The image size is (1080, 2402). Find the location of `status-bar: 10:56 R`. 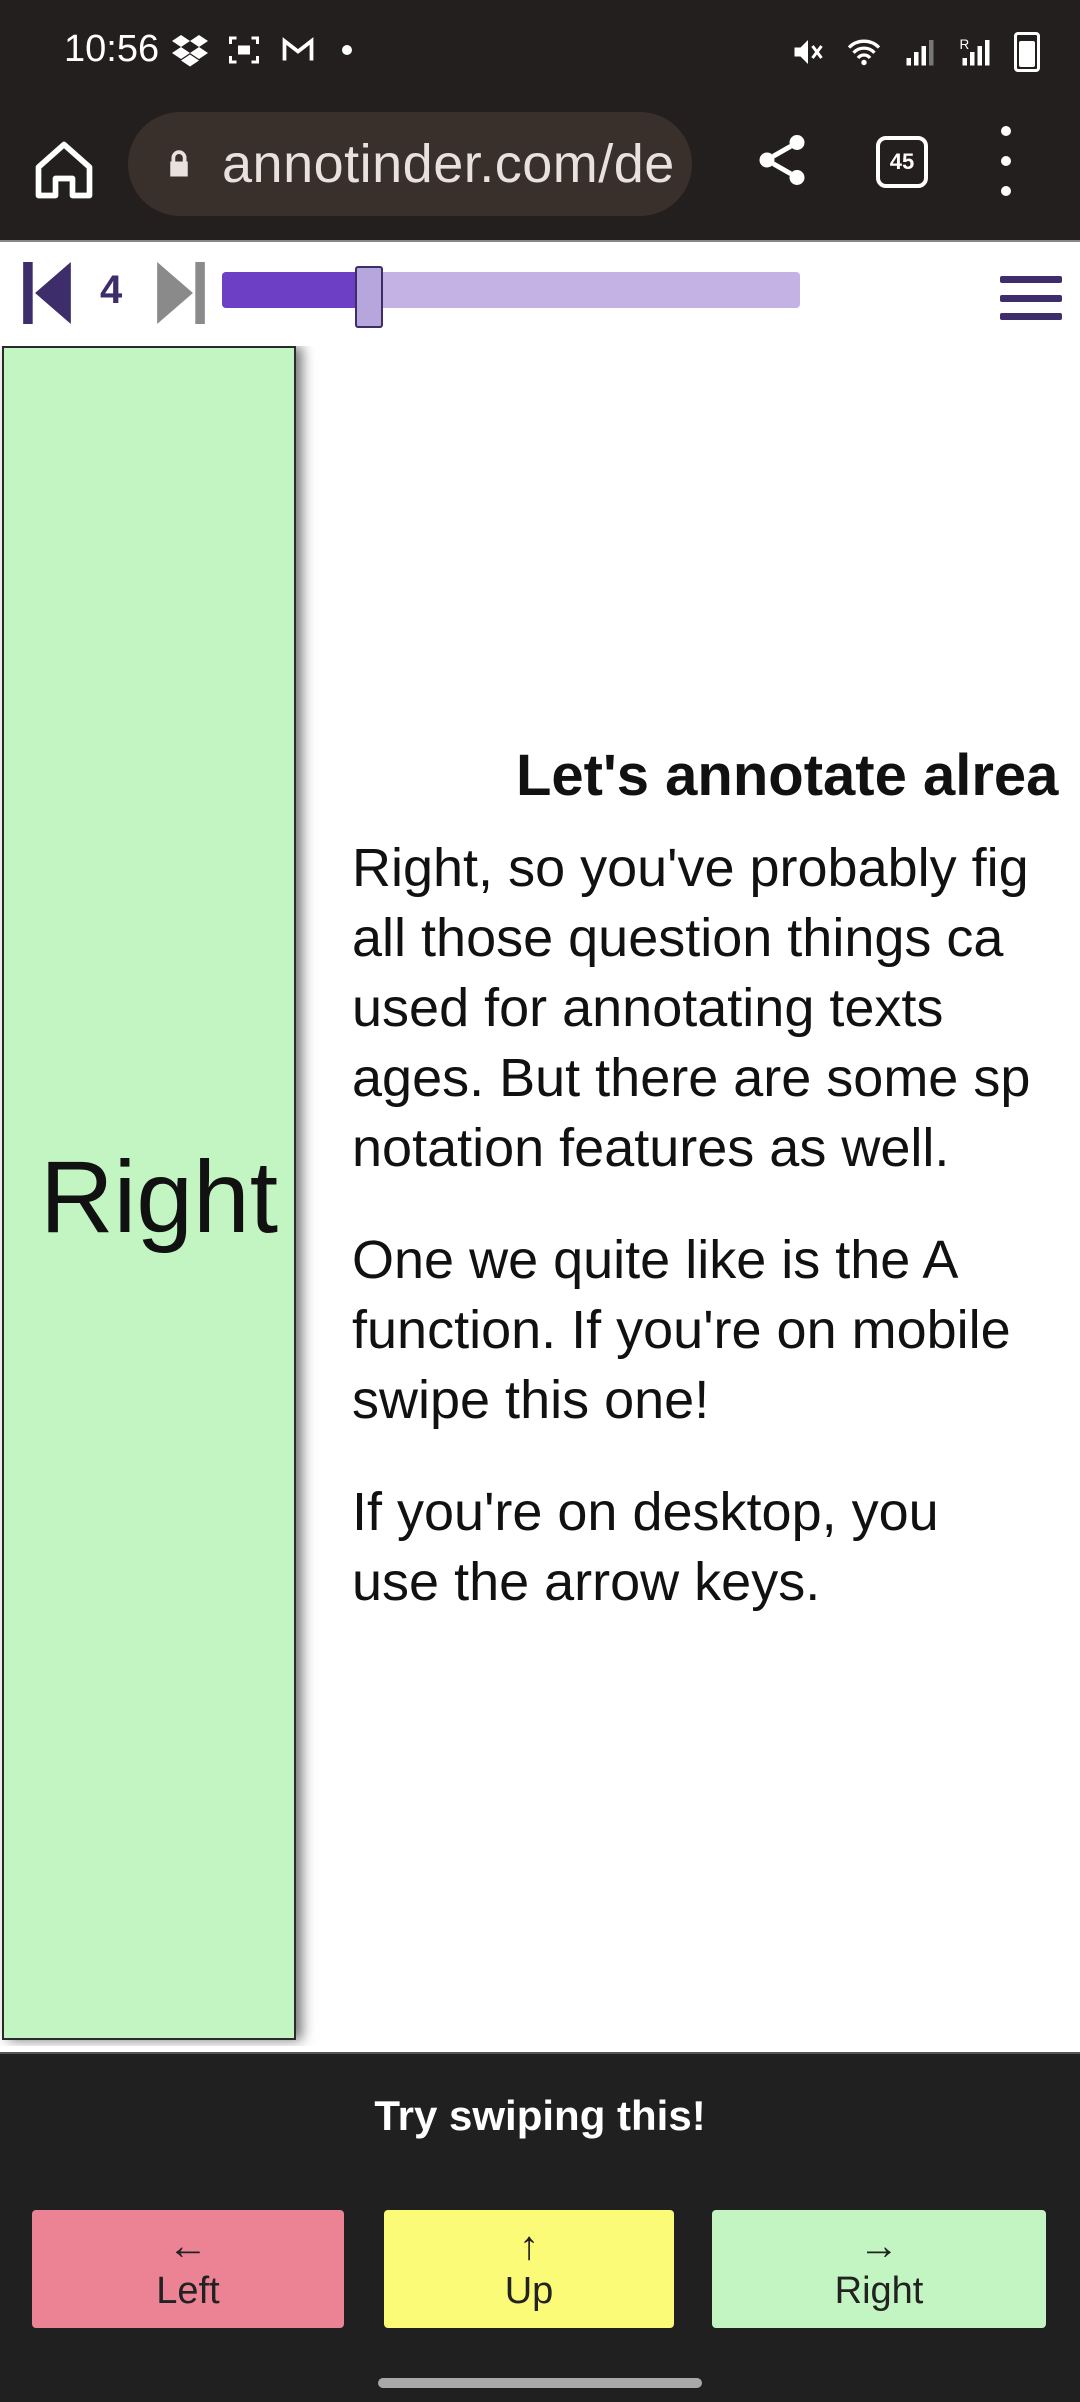

status-bar: 10:56 R is located at coordinates (540, 54).